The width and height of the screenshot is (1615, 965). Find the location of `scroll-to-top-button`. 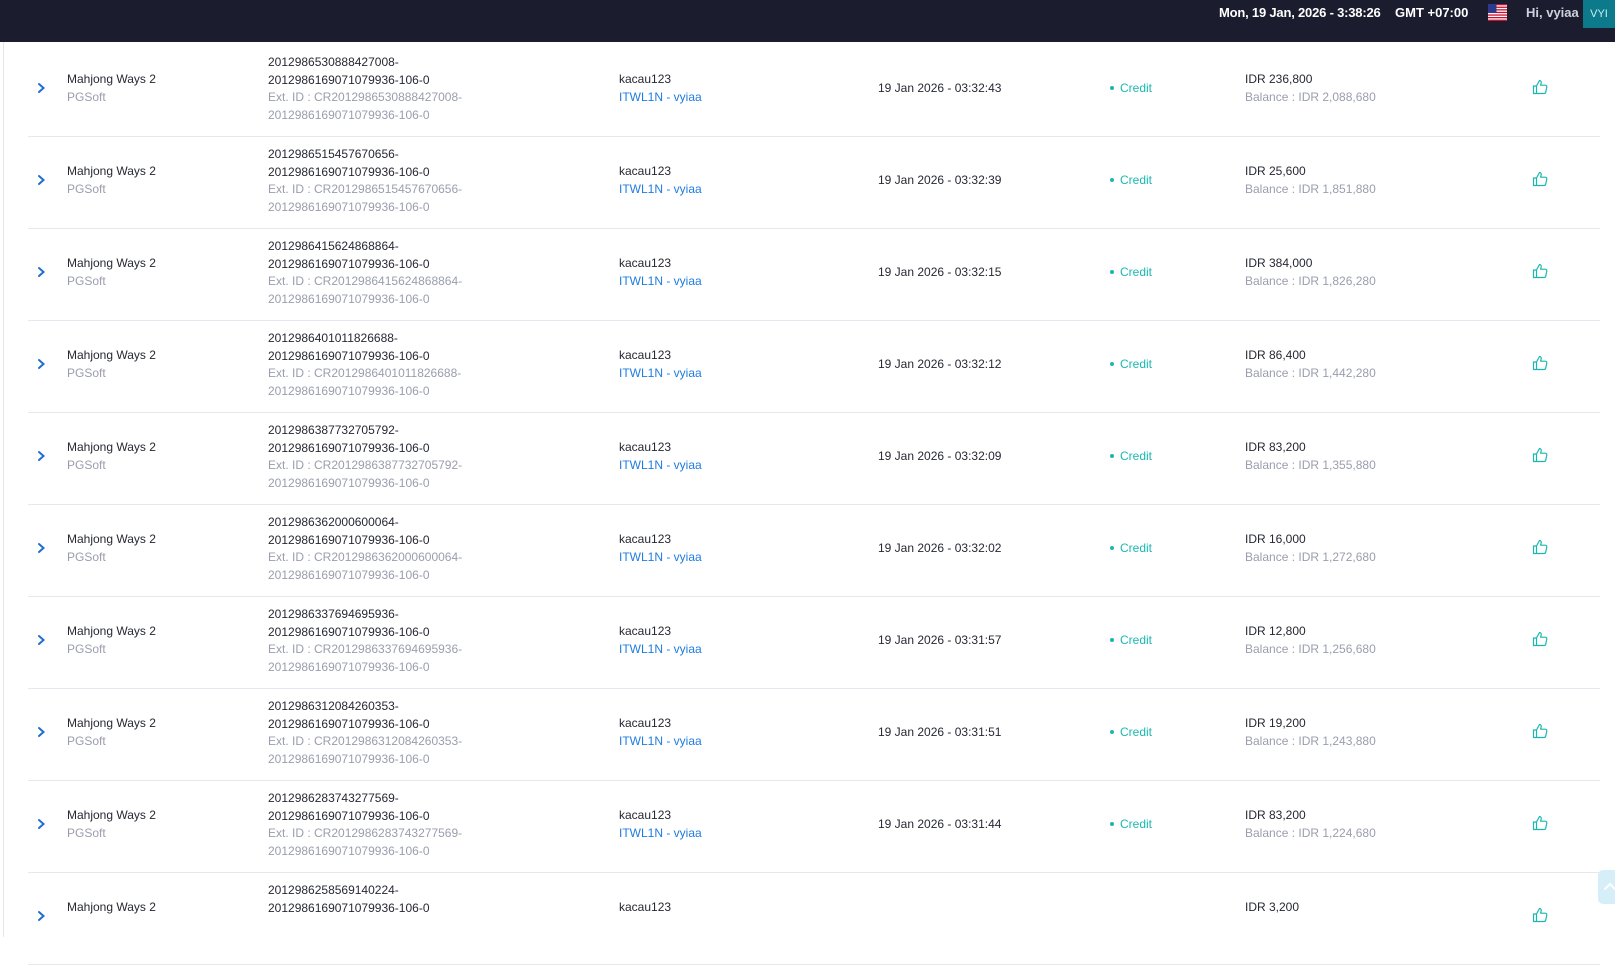

scroll-to-top-button is located at coordinates (1606, 887).